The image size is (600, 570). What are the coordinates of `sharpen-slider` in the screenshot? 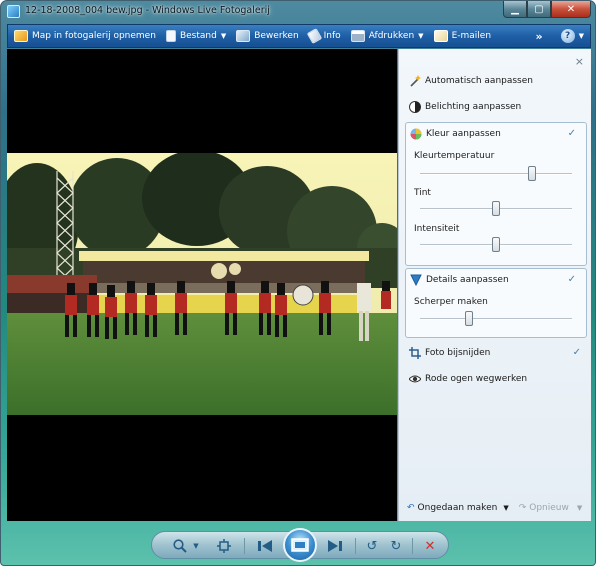 It's located at (496, 318).